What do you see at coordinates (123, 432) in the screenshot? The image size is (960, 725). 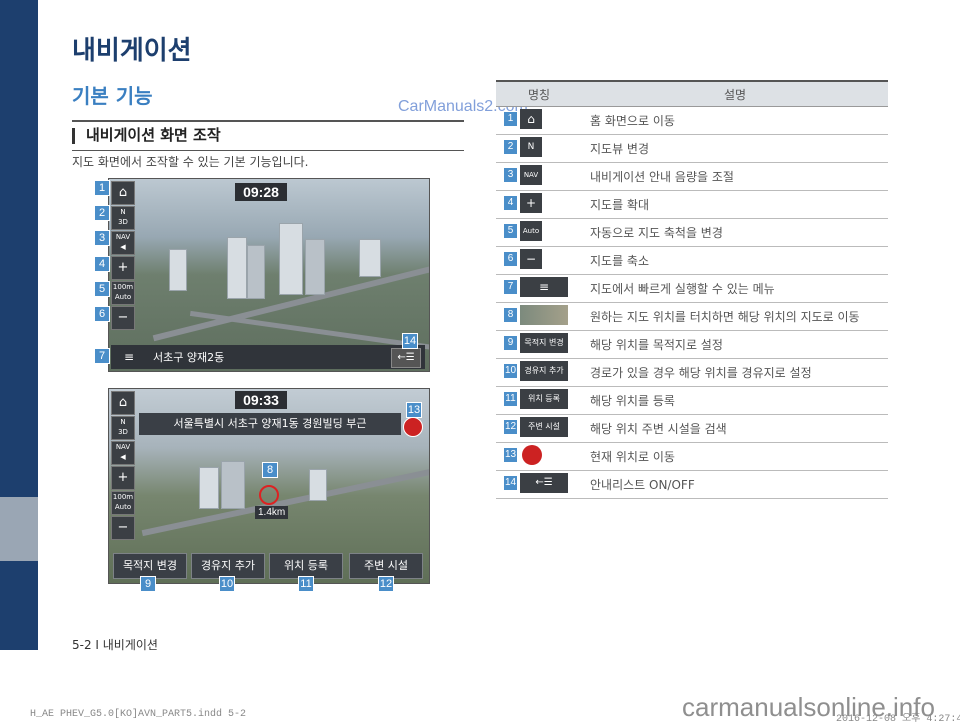 I see `view-mode-label: 3D` at bounding box center [123, 432].